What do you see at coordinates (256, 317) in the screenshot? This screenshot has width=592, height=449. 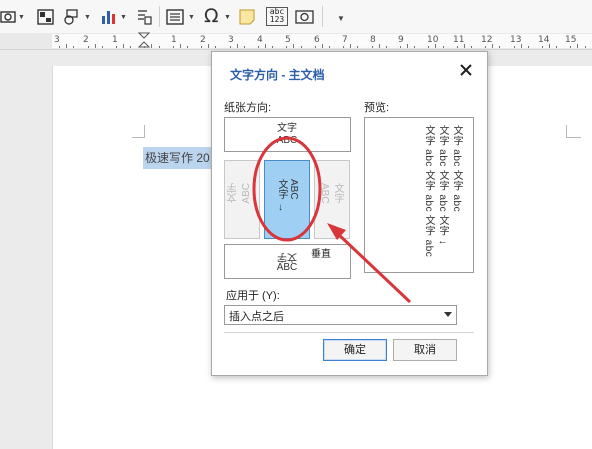 I see `apply-to-value: 插入点之后` at bounding box center [256, 317].